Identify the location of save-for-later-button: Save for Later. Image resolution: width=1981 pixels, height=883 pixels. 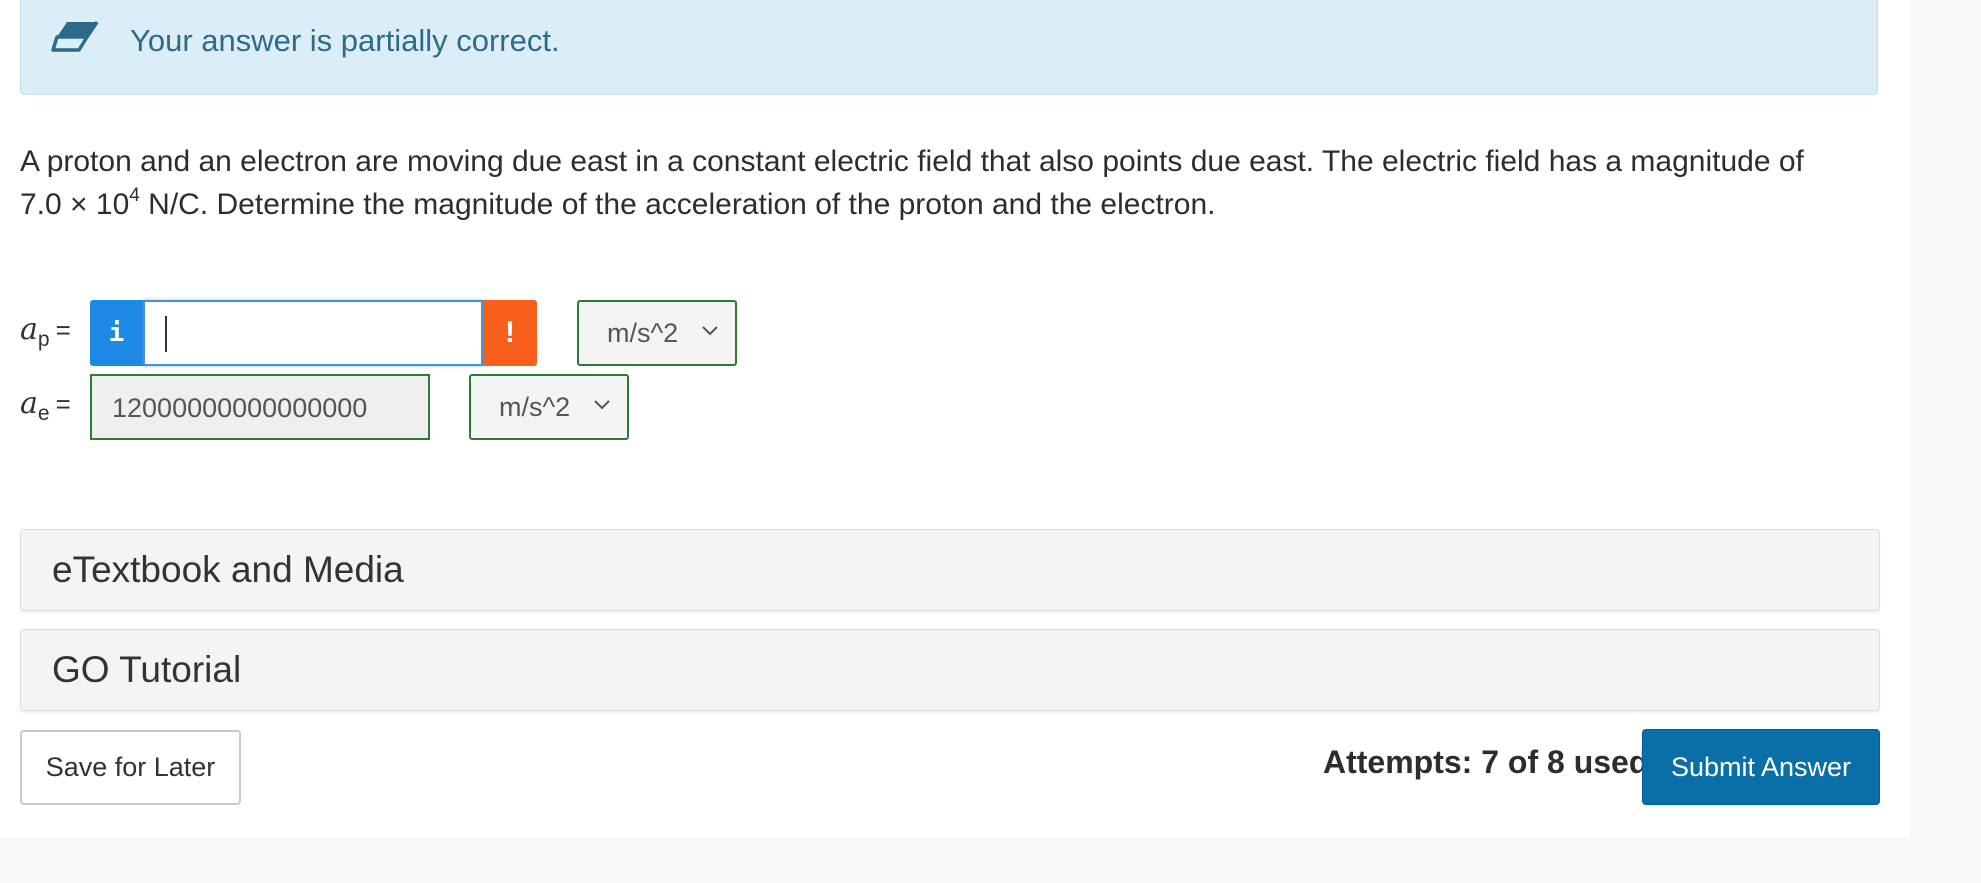
(130, 767).